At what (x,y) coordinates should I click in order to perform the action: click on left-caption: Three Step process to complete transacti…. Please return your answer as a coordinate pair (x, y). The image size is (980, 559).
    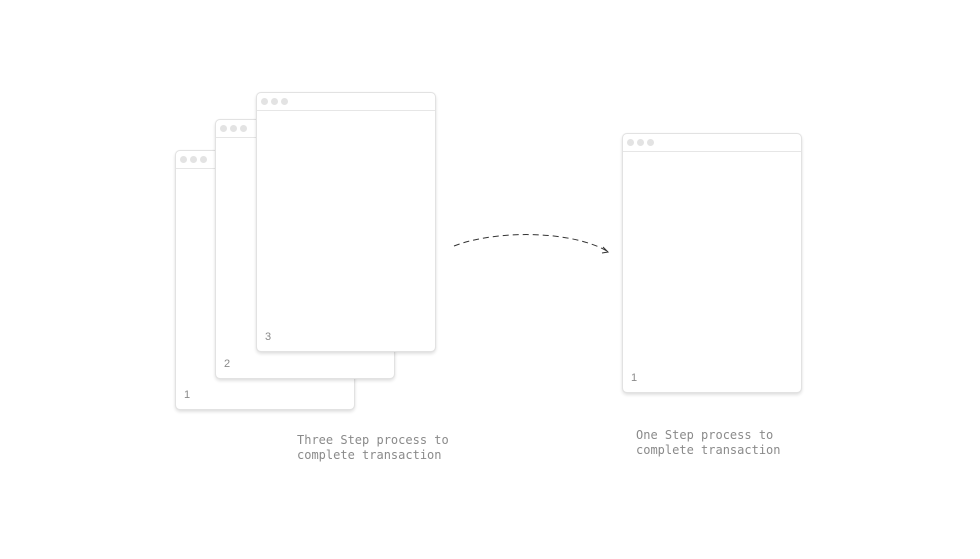
    Looking at the image, I should click on (373, 448).